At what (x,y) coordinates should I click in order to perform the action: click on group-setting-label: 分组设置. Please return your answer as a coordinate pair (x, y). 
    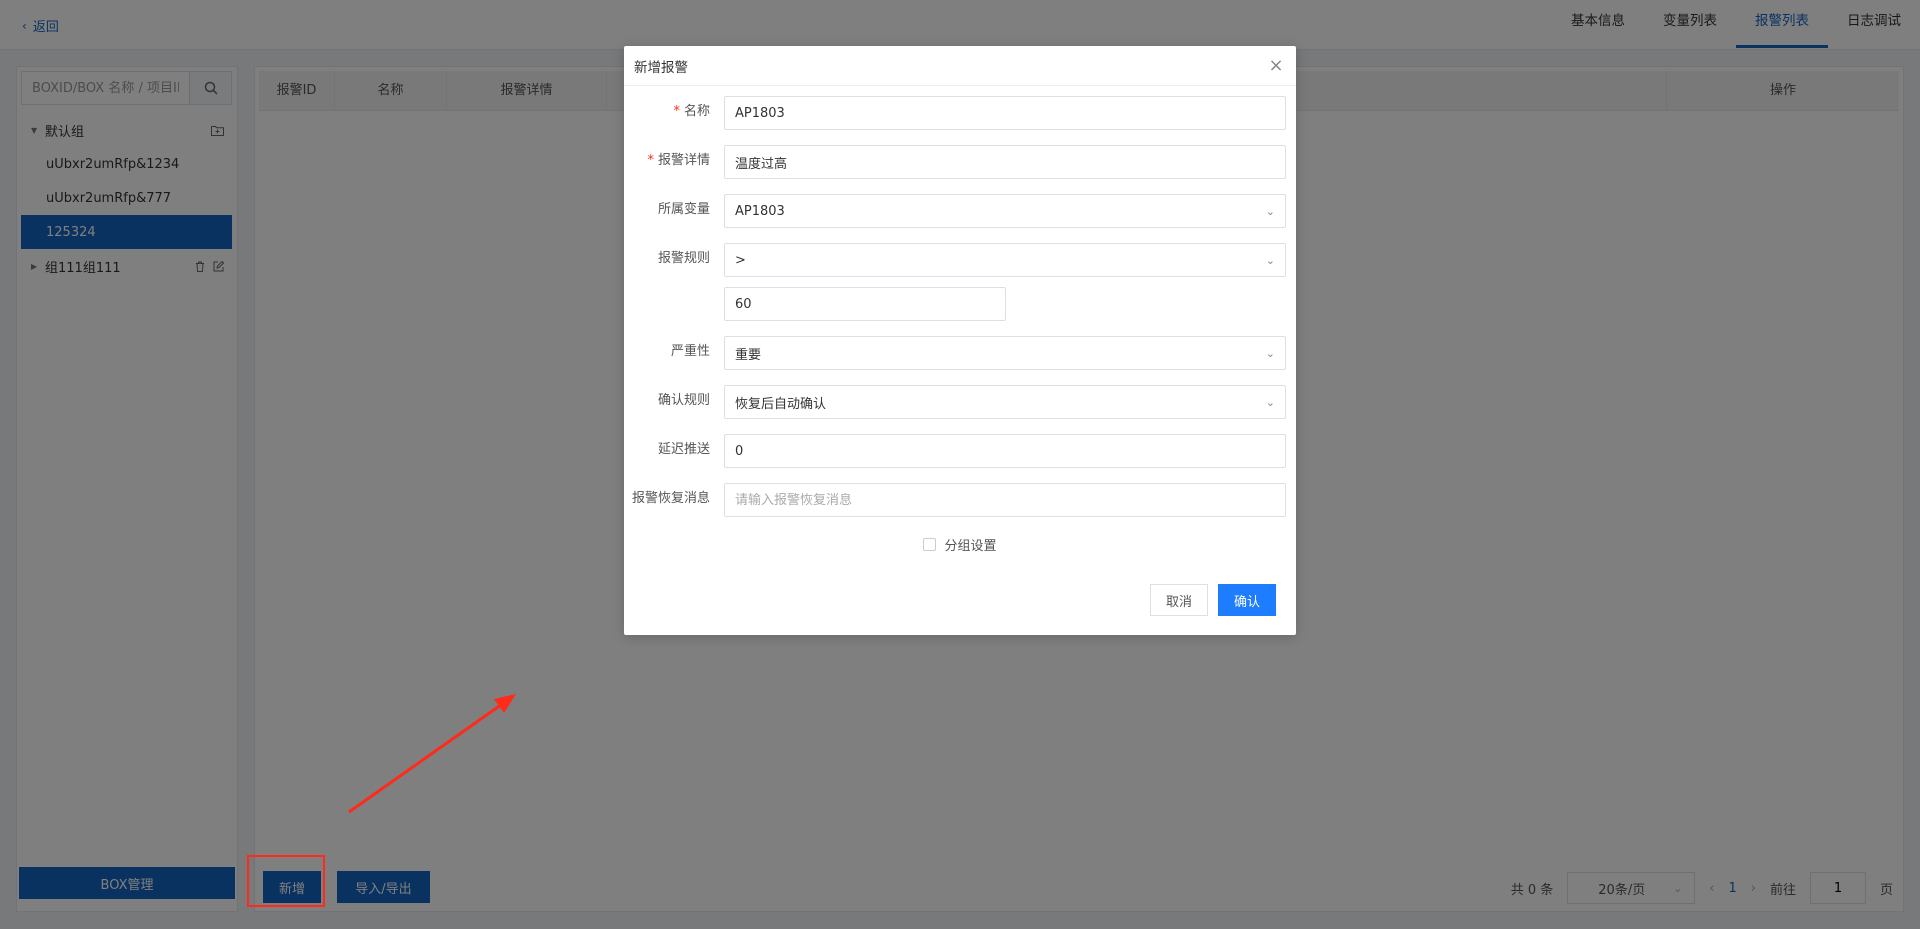
    Looking at the image, I should click on (970, 544).